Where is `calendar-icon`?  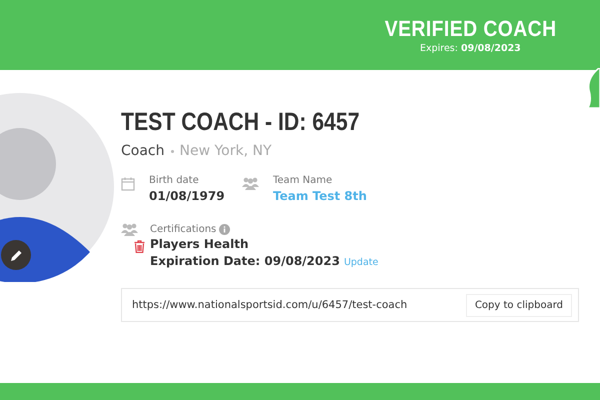 calendar-icon is located at coordinates (128, 184).